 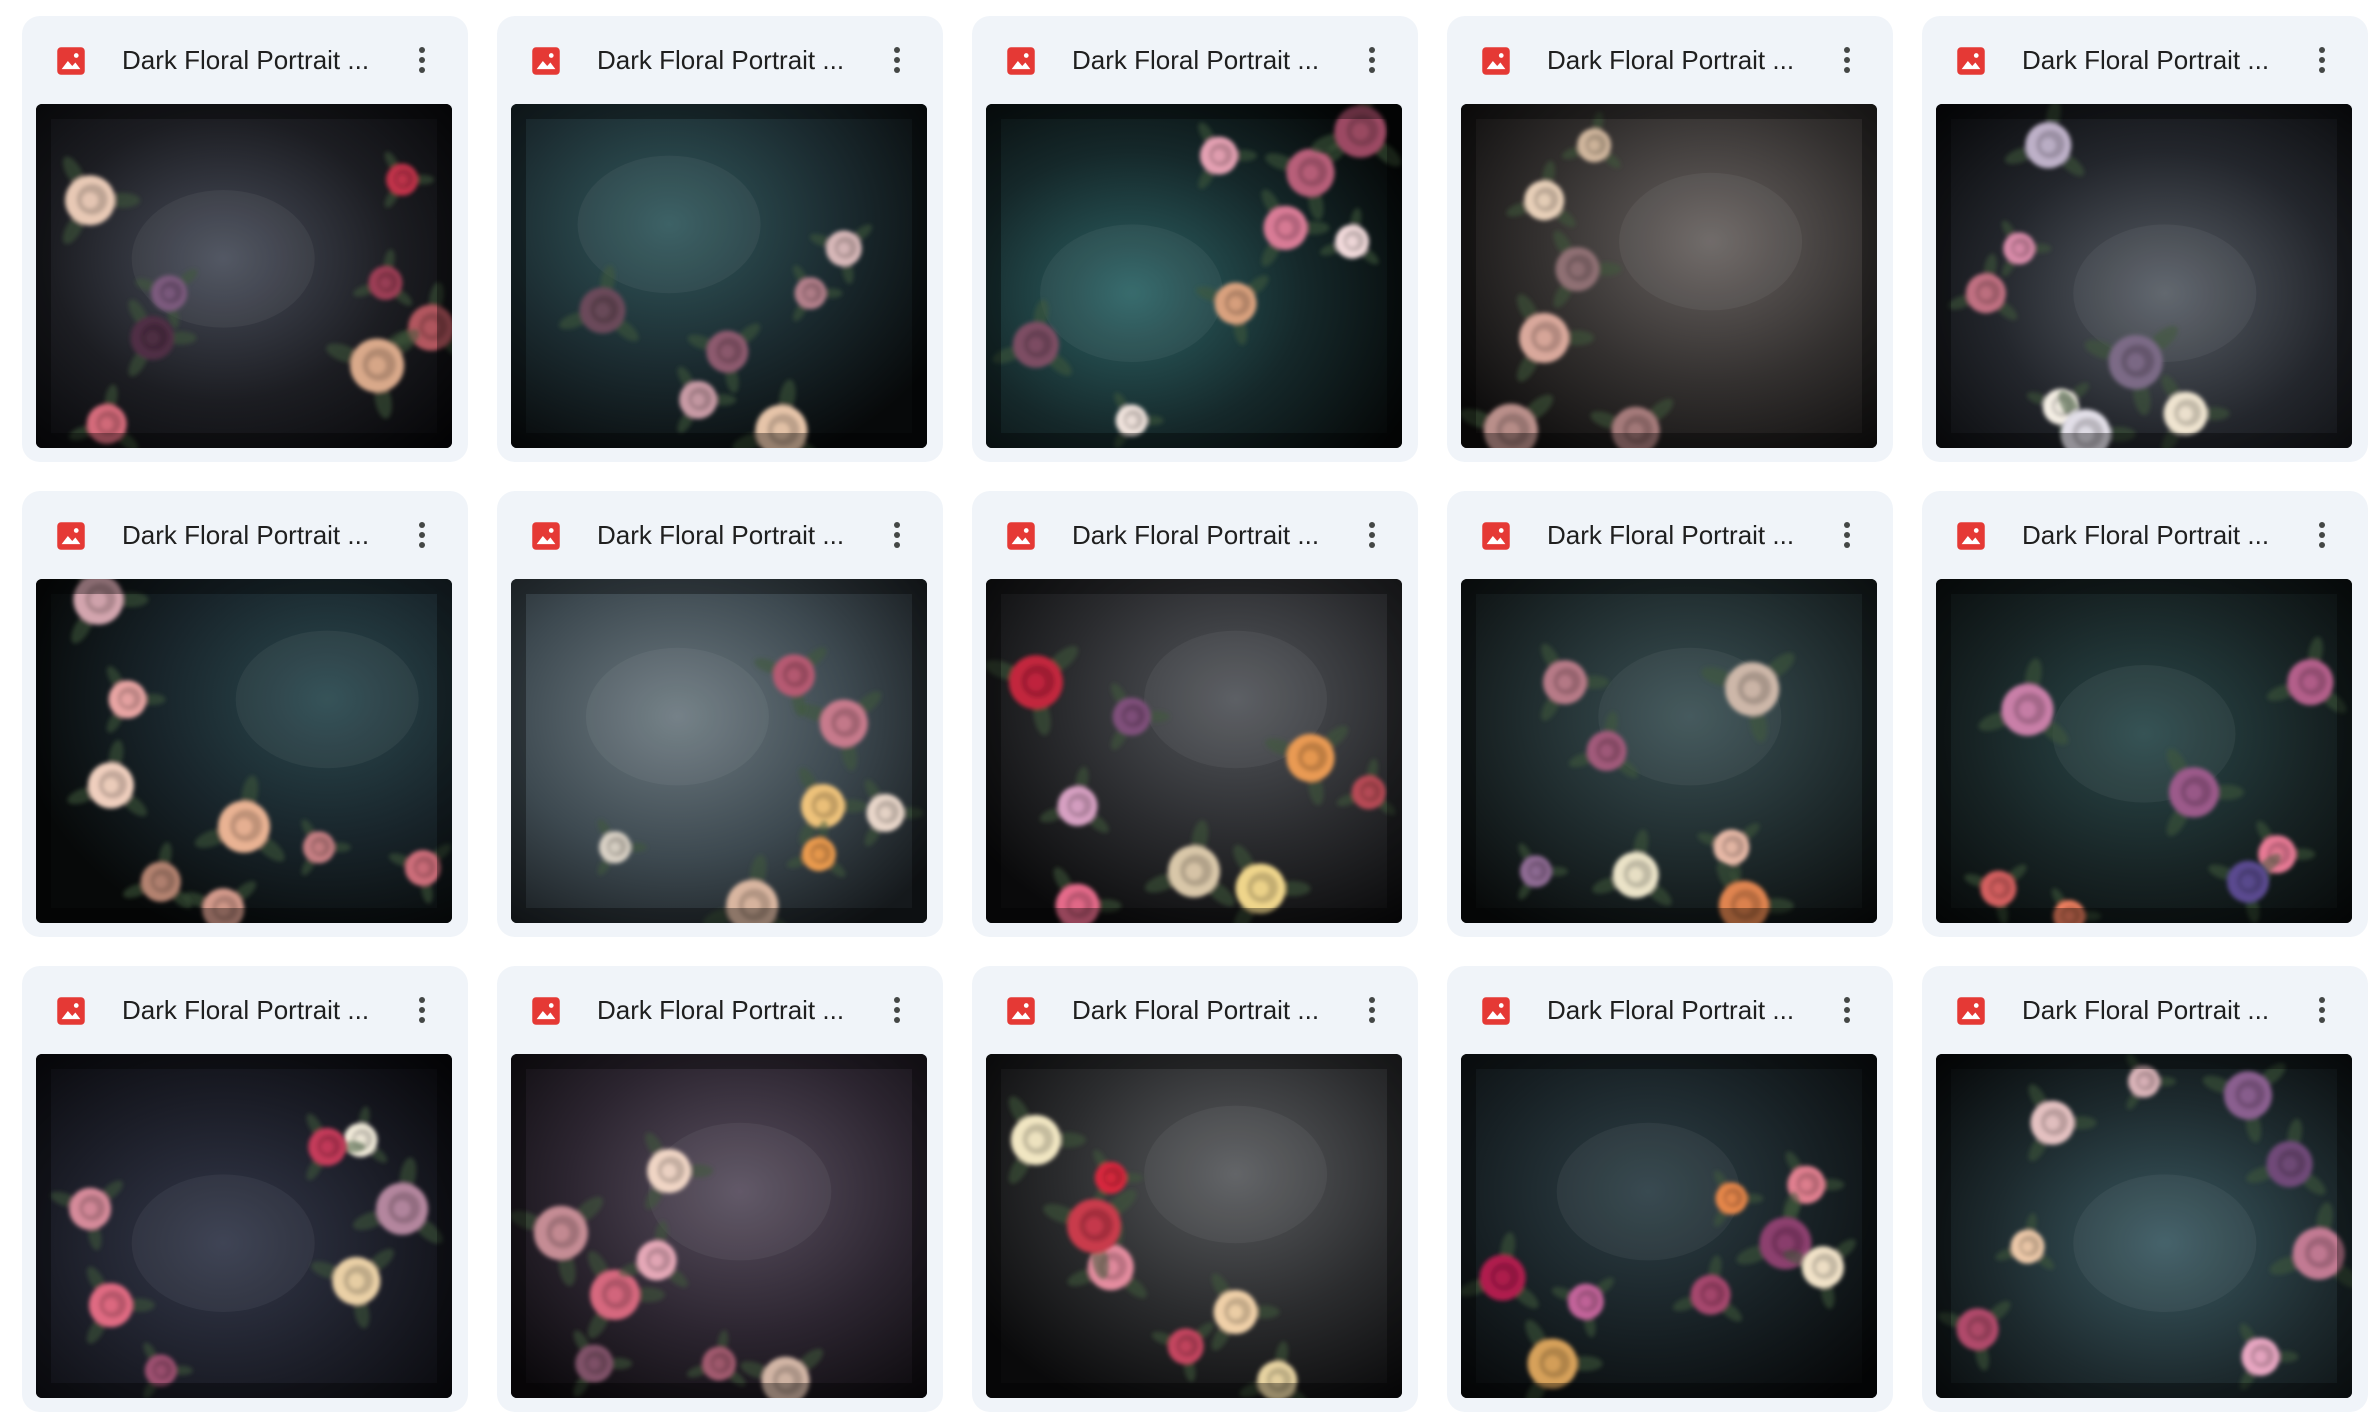 I want to click on thumbnail-background, so click(x=244, y=751).